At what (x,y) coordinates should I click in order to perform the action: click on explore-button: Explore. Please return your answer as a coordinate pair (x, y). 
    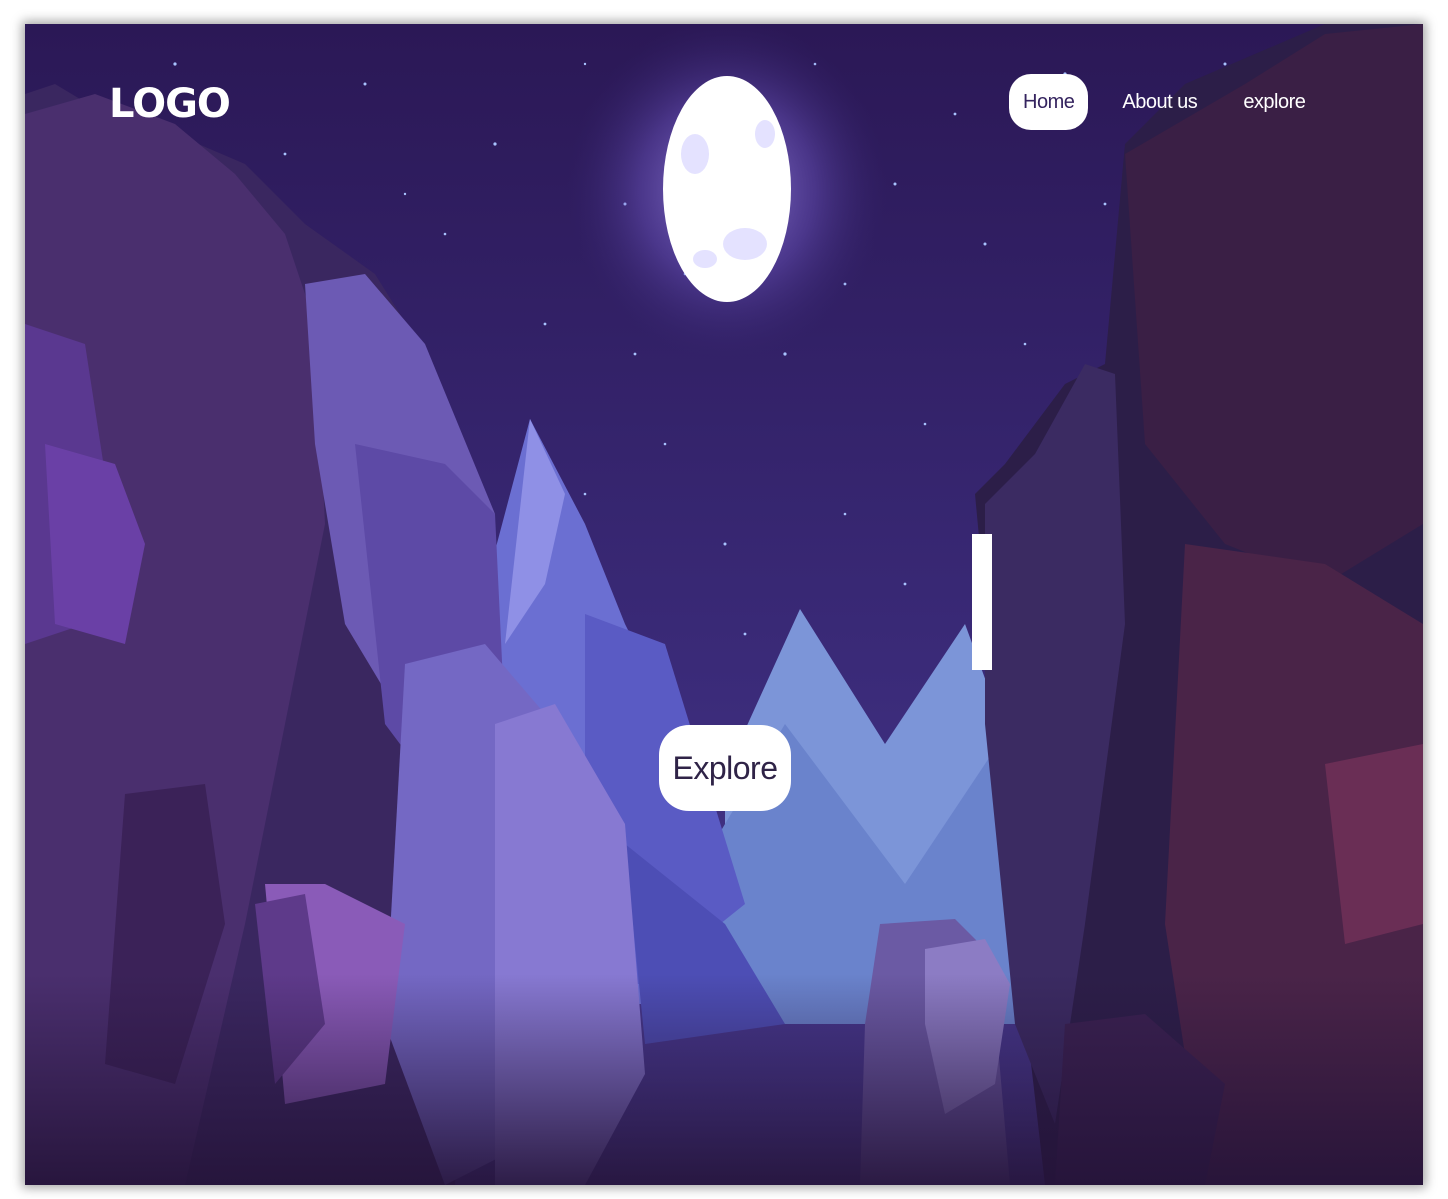
    Looking at the image, I should click on (725, 768).